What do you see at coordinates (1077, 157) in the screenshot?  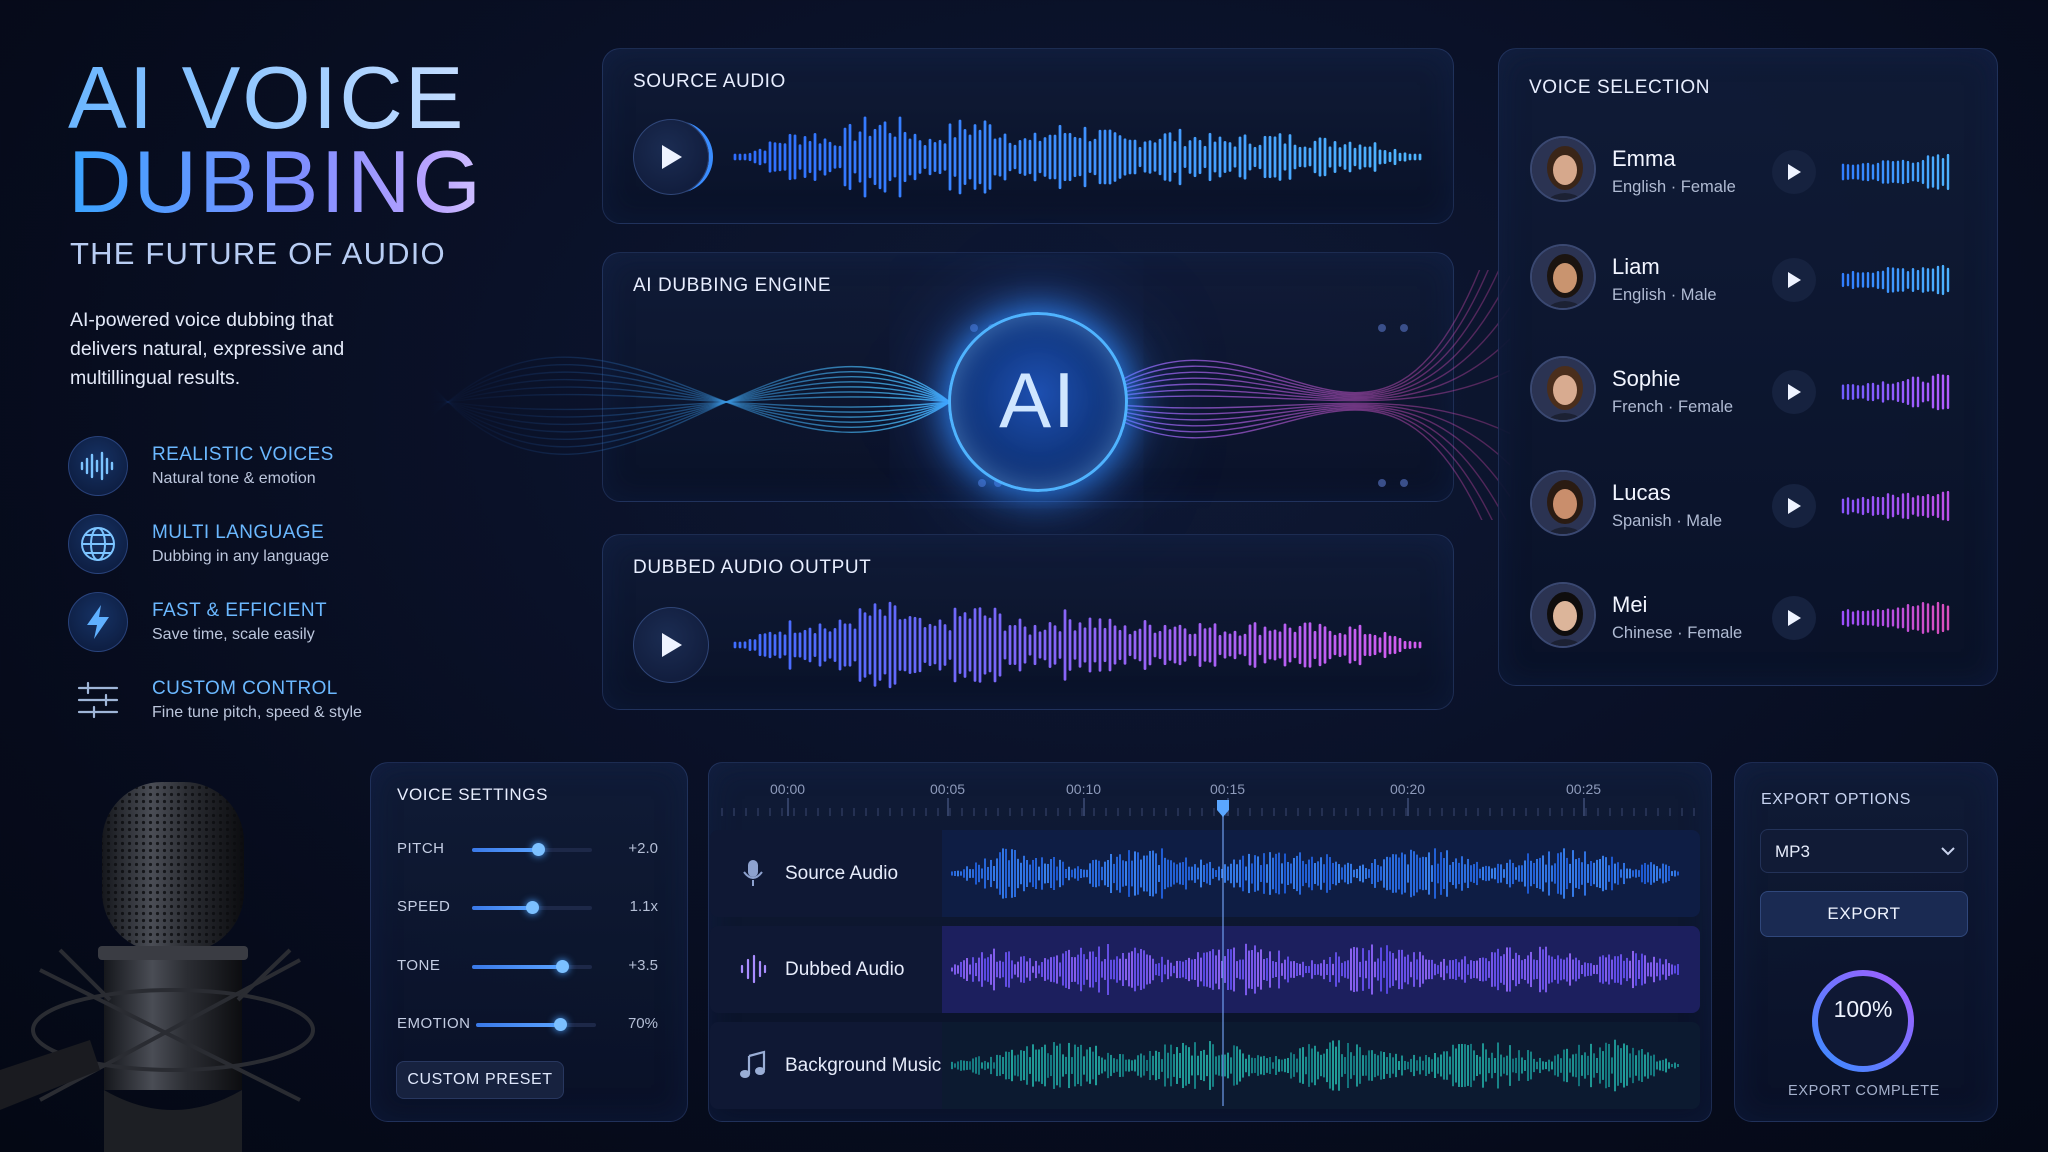 I see `source-waveform` at bounding box center [1077, 157].